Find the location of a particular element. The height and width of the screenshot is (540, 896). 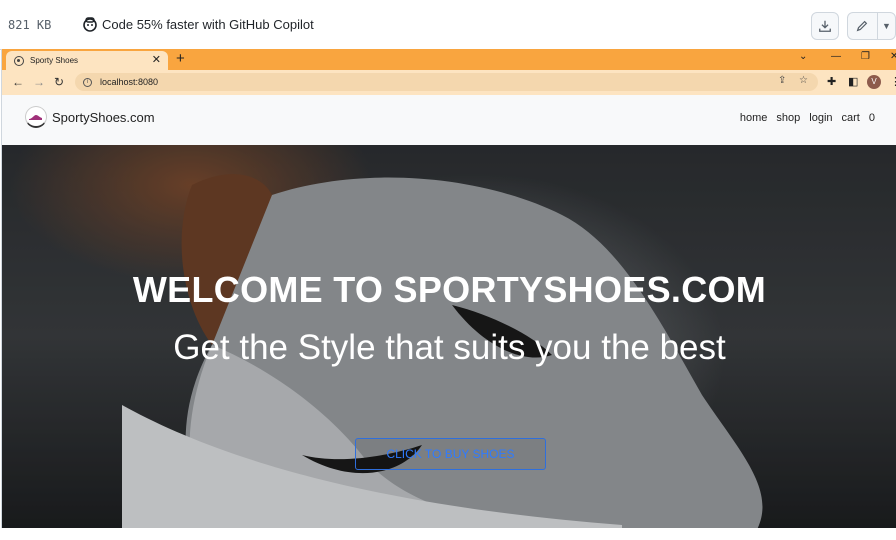

hero-title: WELCOME TO SPORTYSHOES.COM is located at coordinates (449, 289).